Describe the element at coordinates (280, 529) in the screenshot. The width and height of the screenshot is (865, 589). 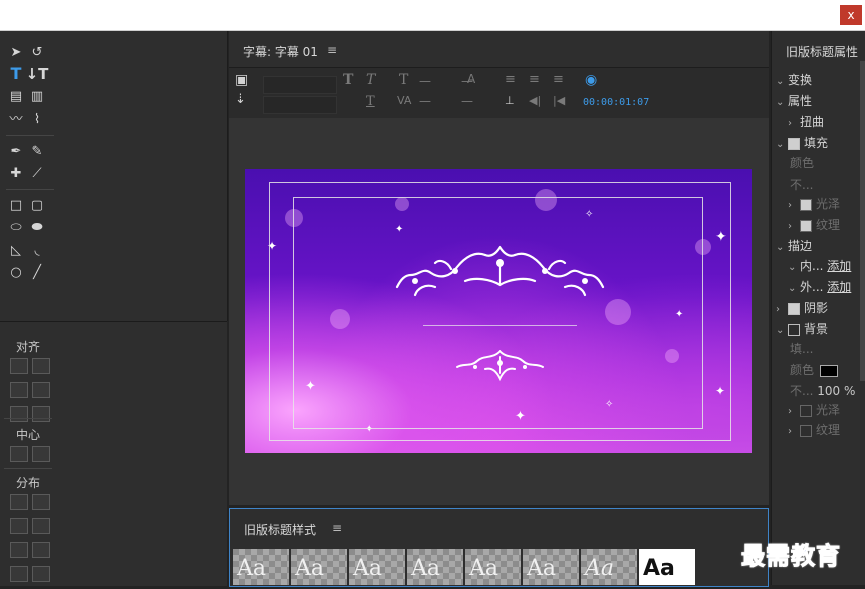
I see `styles-panel-title: 旧版标题样式` at that location.